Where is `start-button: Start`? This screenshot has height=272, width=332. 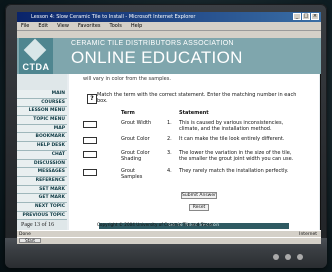
start-button: Start is located at coordinates (30, 240).